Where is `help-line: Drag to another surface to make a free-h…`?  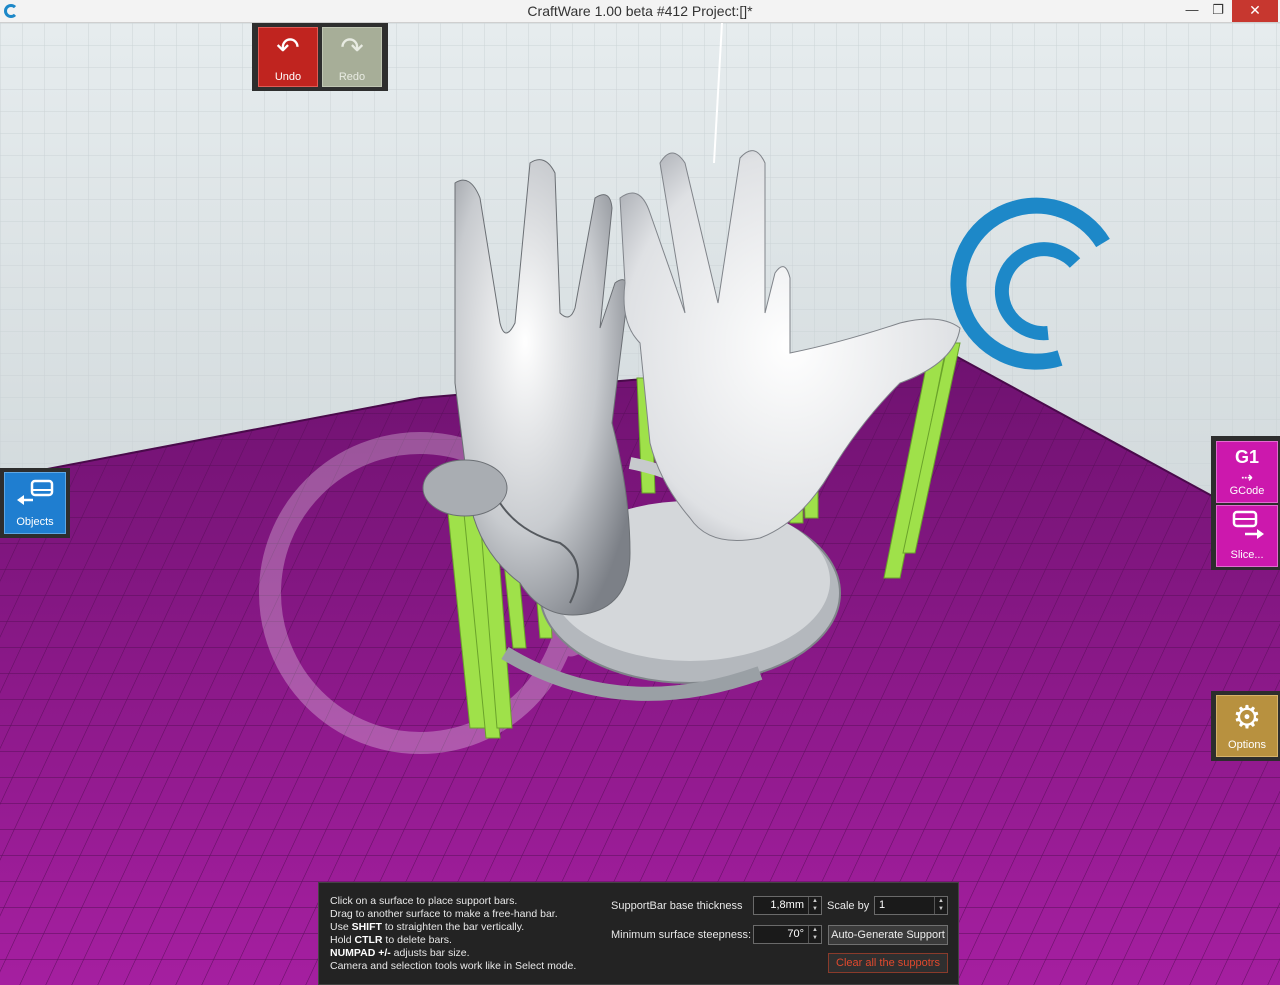 help-line: Drag to another surface to make a free-h… is located at coordinates (444, 914).